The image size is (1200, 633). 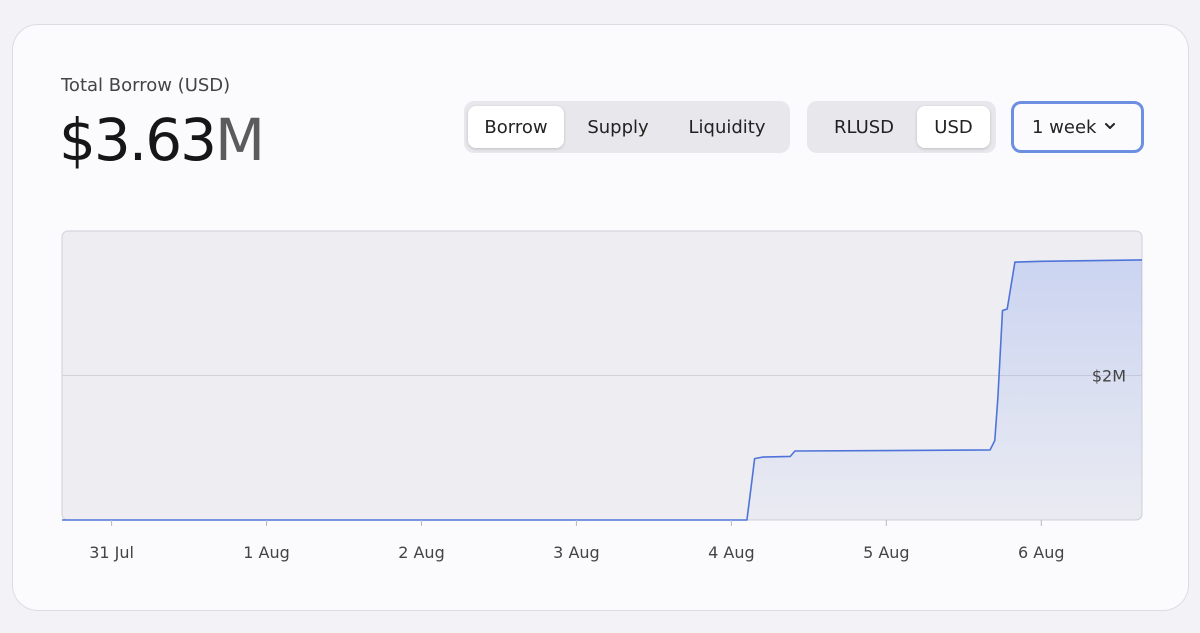 I want to click on x-tick-label: 2 Aug, so click(x=421, y=552).